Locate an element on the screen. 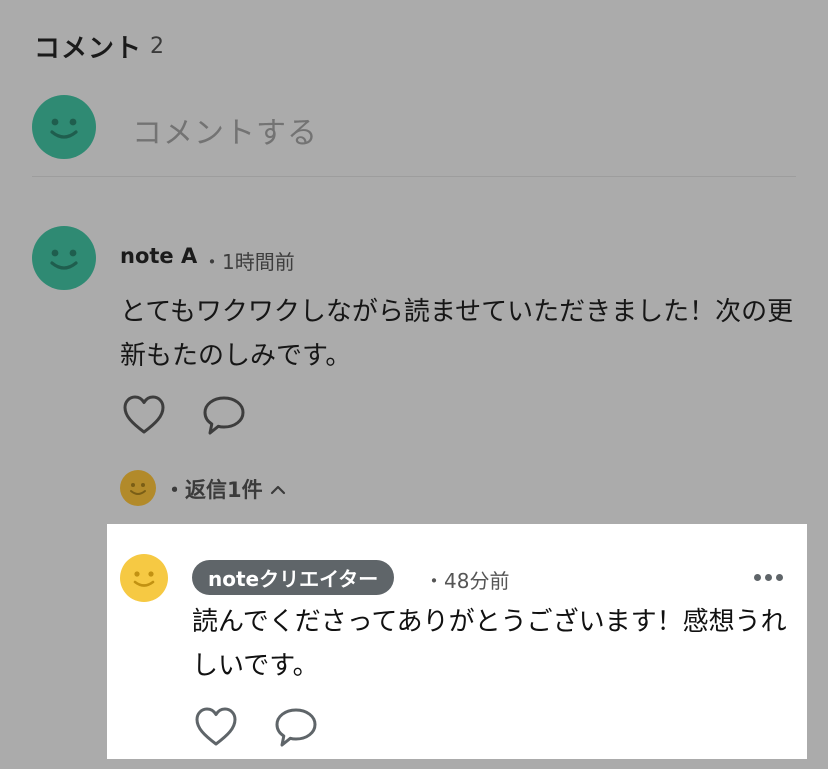 The height and width of the screenshot is (769, 828). reply-button is located at coordinates (224, 418).